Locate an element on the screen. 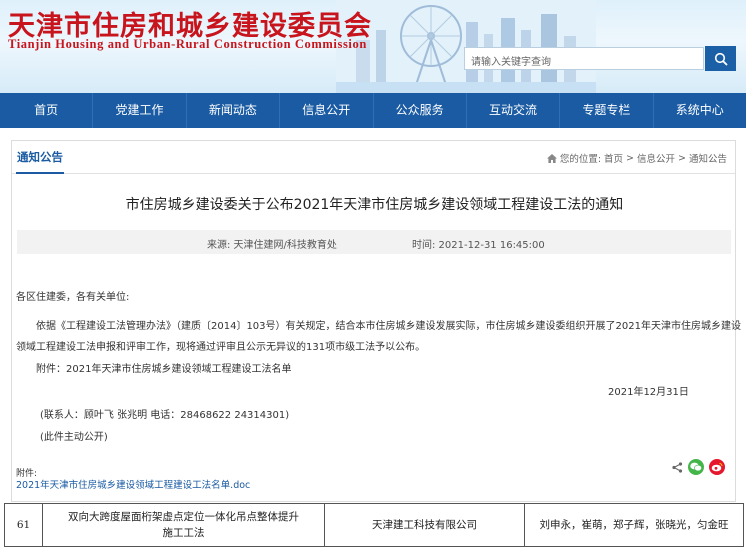  share-bar is located at coordinates (698, 467).